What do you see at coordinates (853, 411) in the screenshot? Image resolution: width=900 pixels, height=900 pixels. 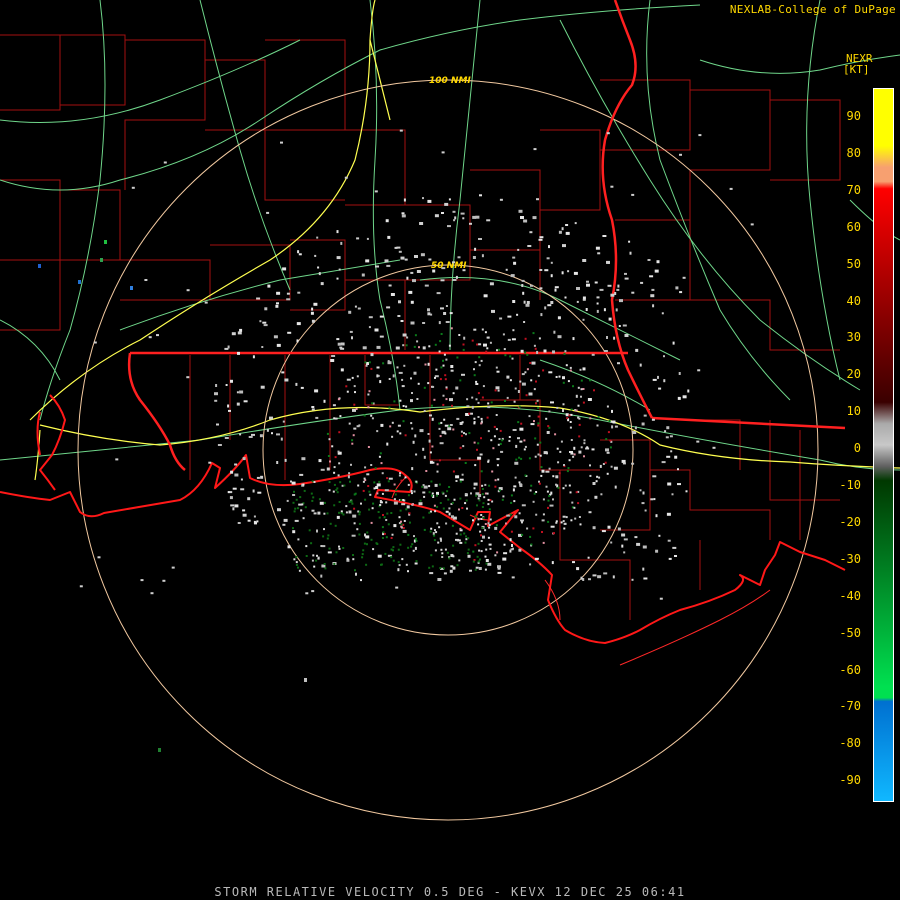 I see `legend-tick-label: 10` at bounding box center [853, 411].